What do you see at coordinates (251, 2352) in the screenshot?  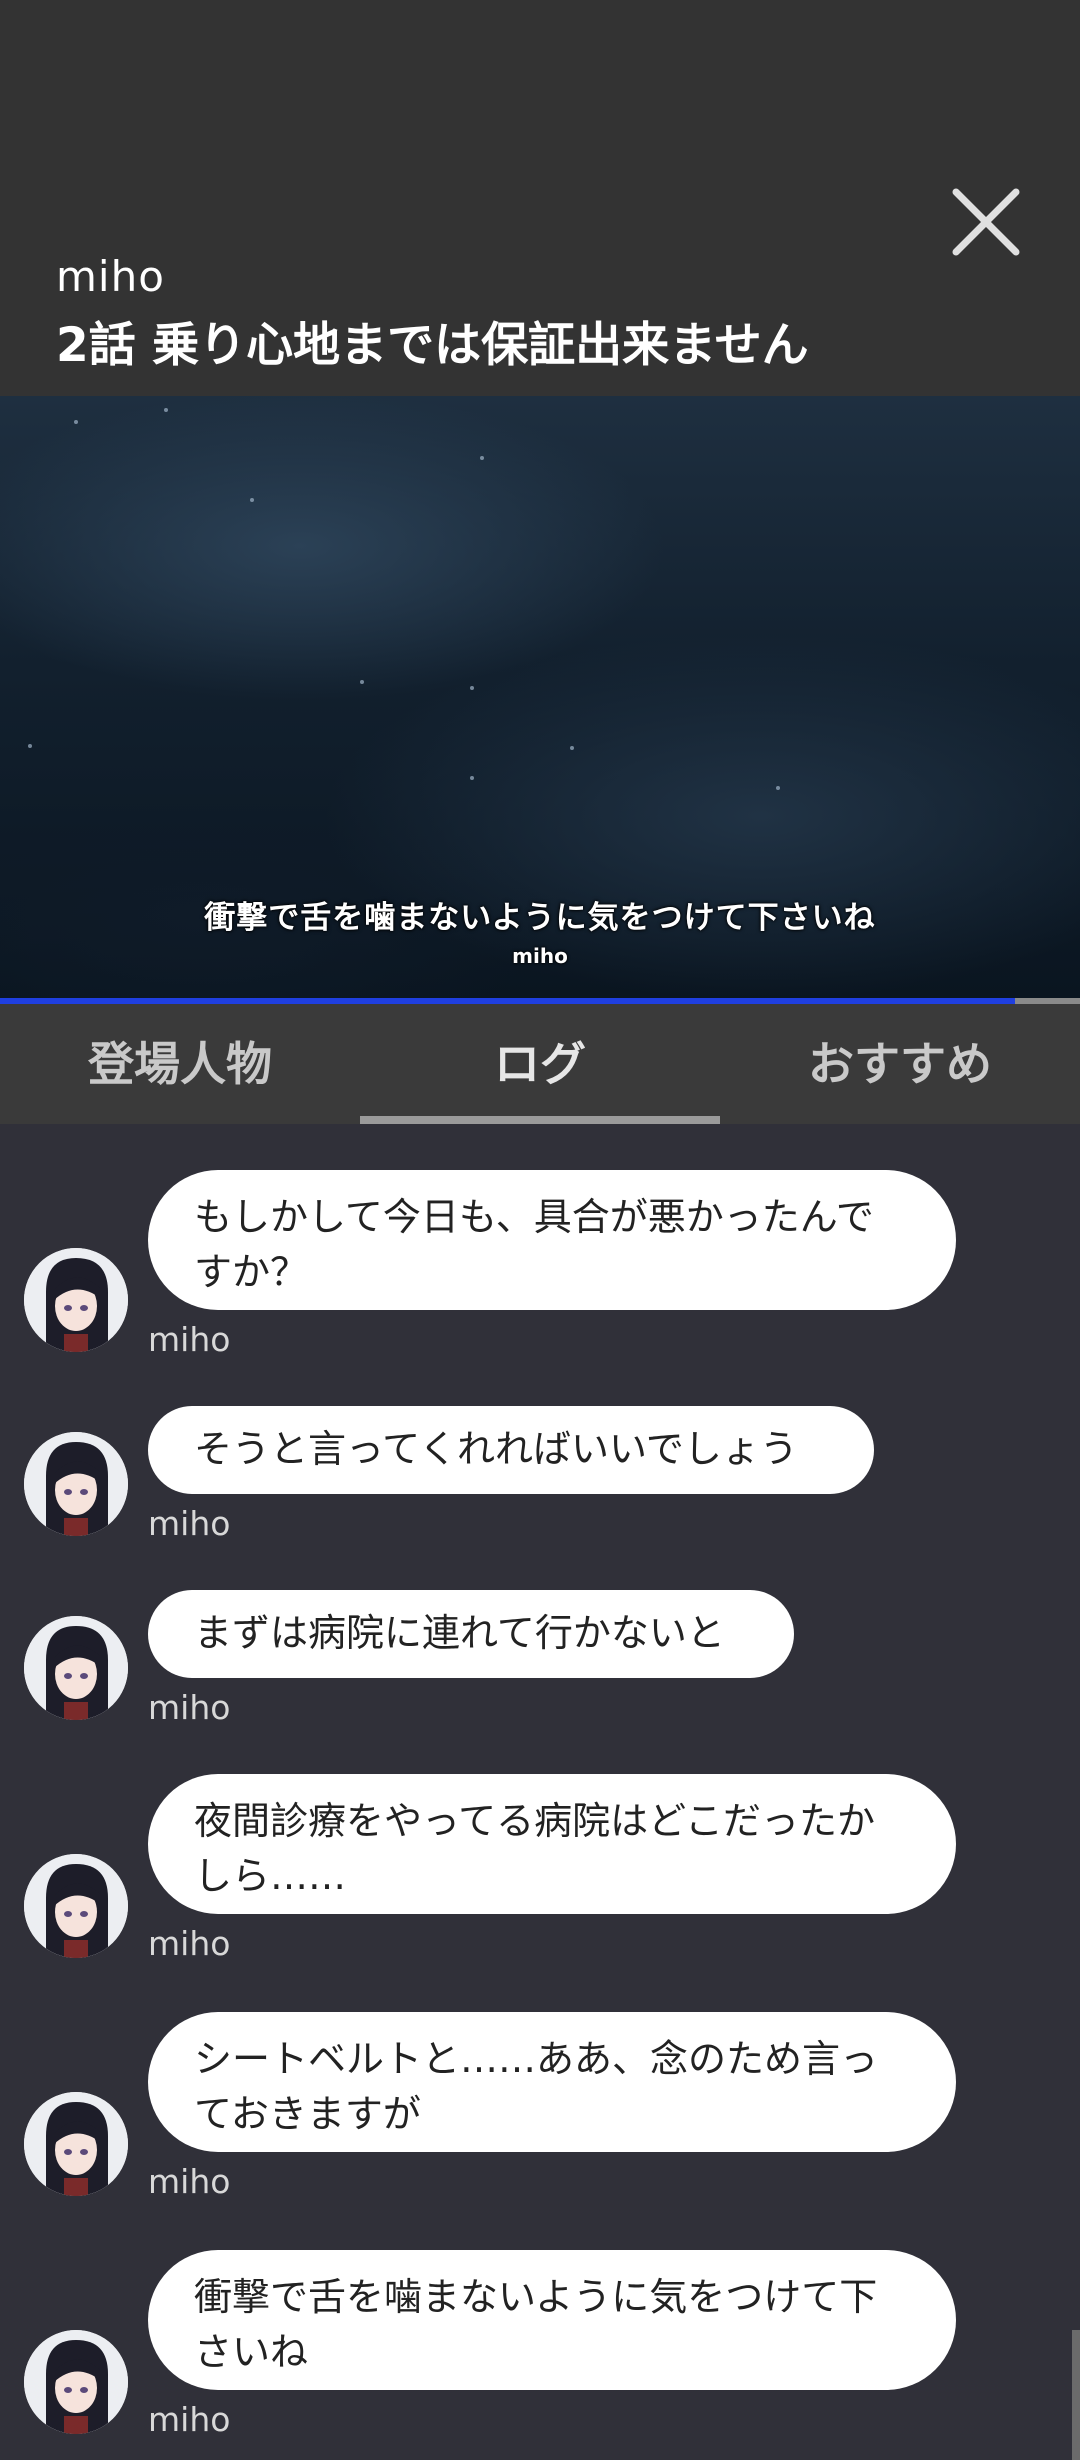 I see `message-line: さいね` at bounding box center [251, 2352].